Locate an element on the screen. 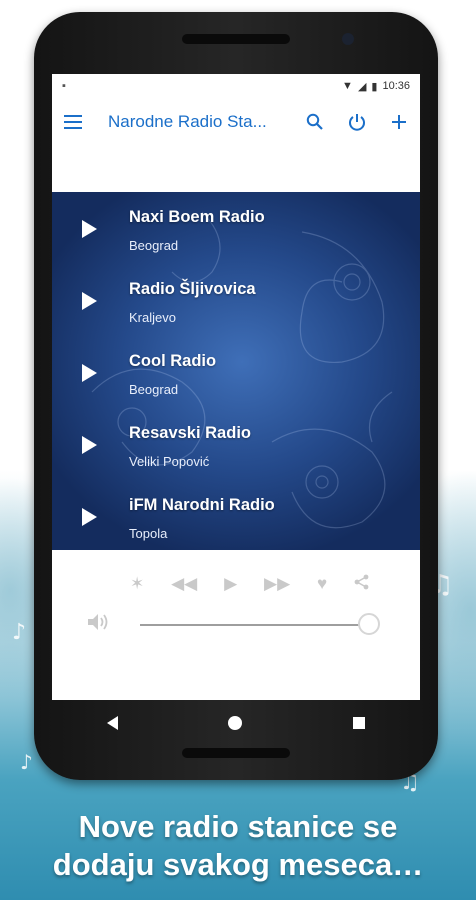 The width and height of the screenshot is (476, 900). station-name: Resavski Radio is located at coordinates (190, 433).